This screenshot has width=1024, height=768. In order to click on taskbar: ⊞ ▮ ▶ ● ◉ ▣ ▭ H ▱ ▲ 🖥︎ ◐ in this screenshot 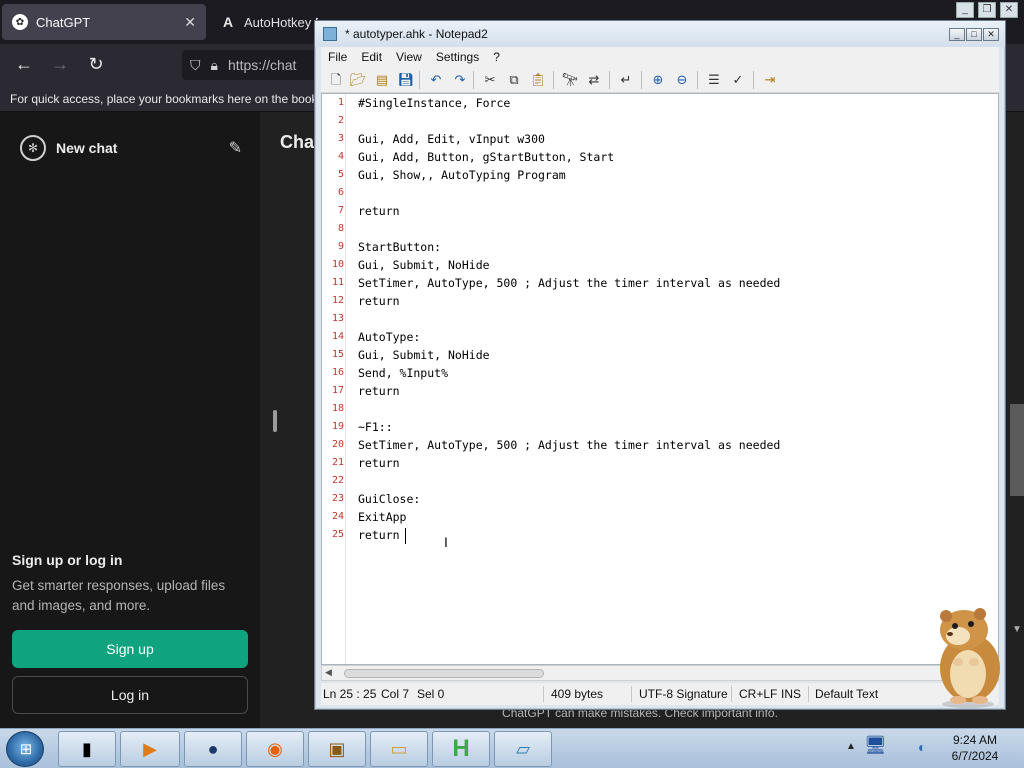, I will do `click(512, 748)`.